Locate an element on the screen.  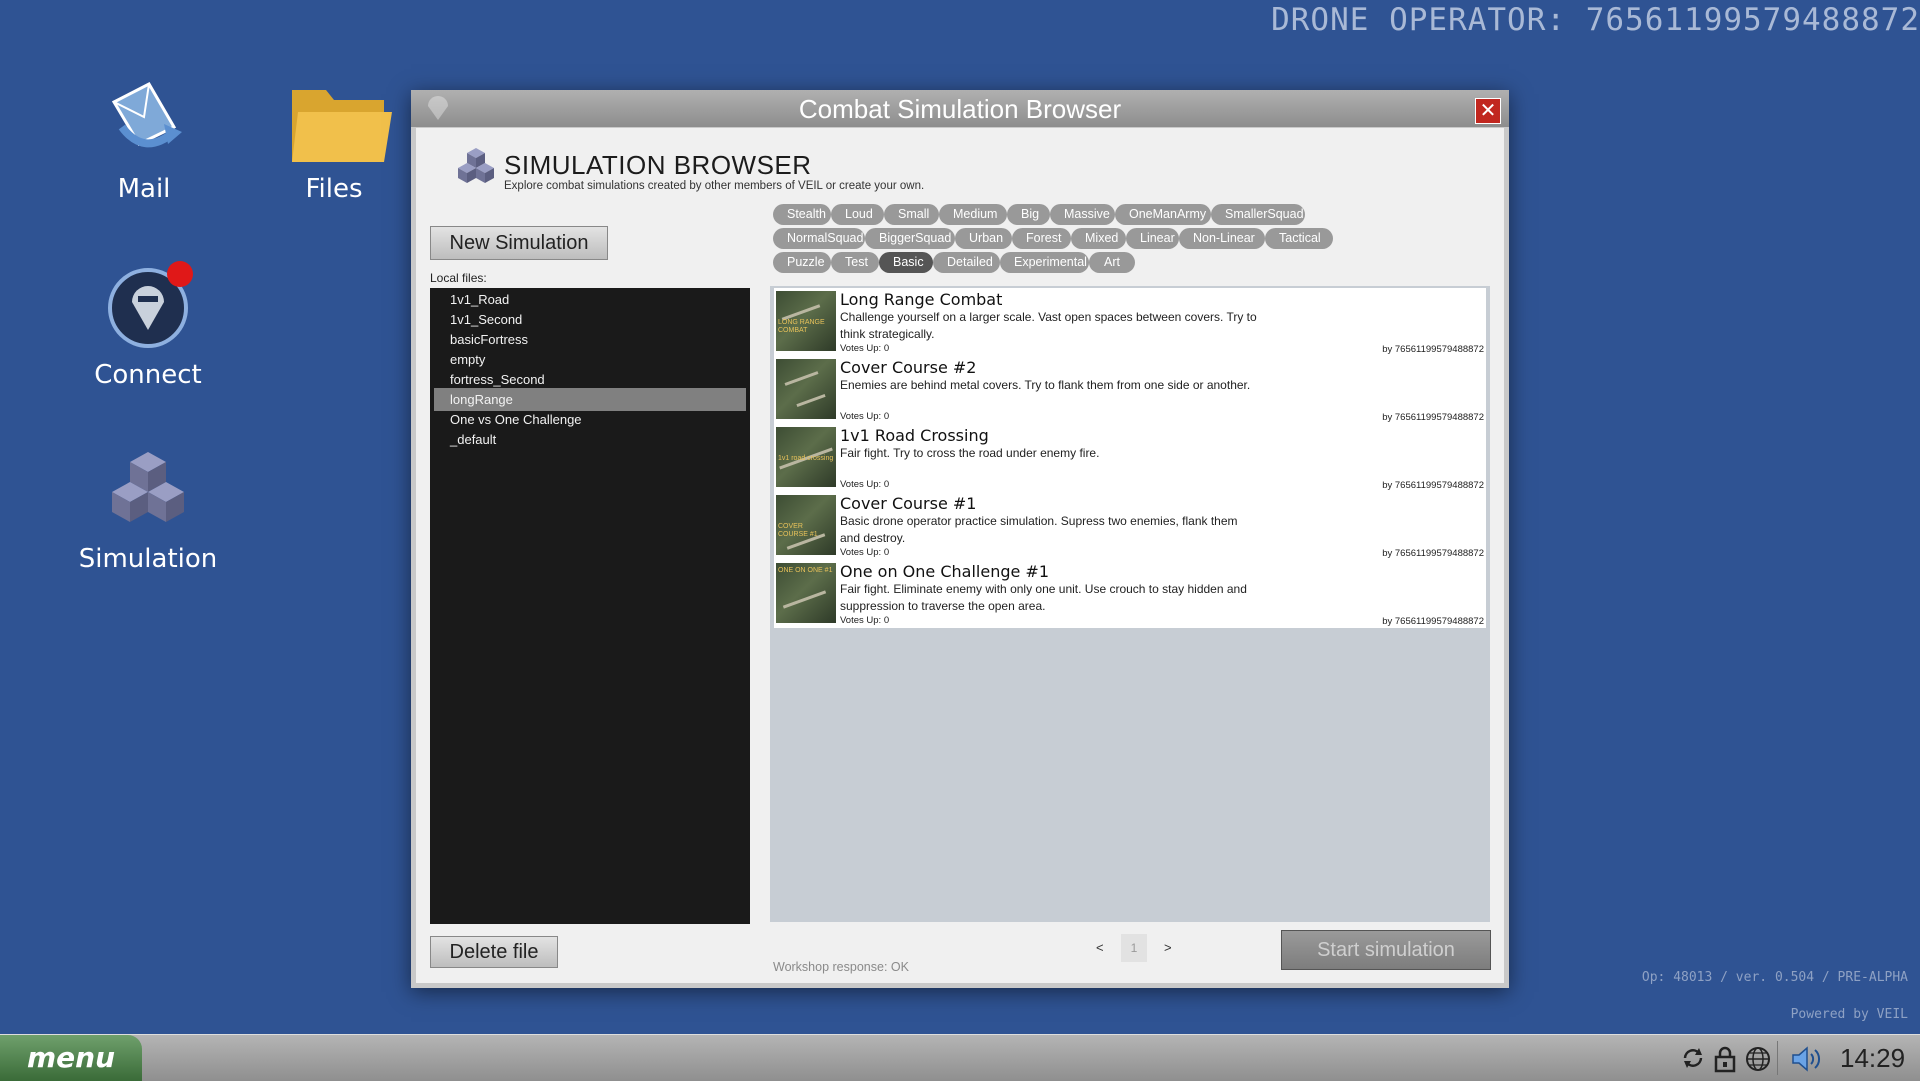
thumbnail-caption: 1v1 road crossing is located at coordinates (806, 458).